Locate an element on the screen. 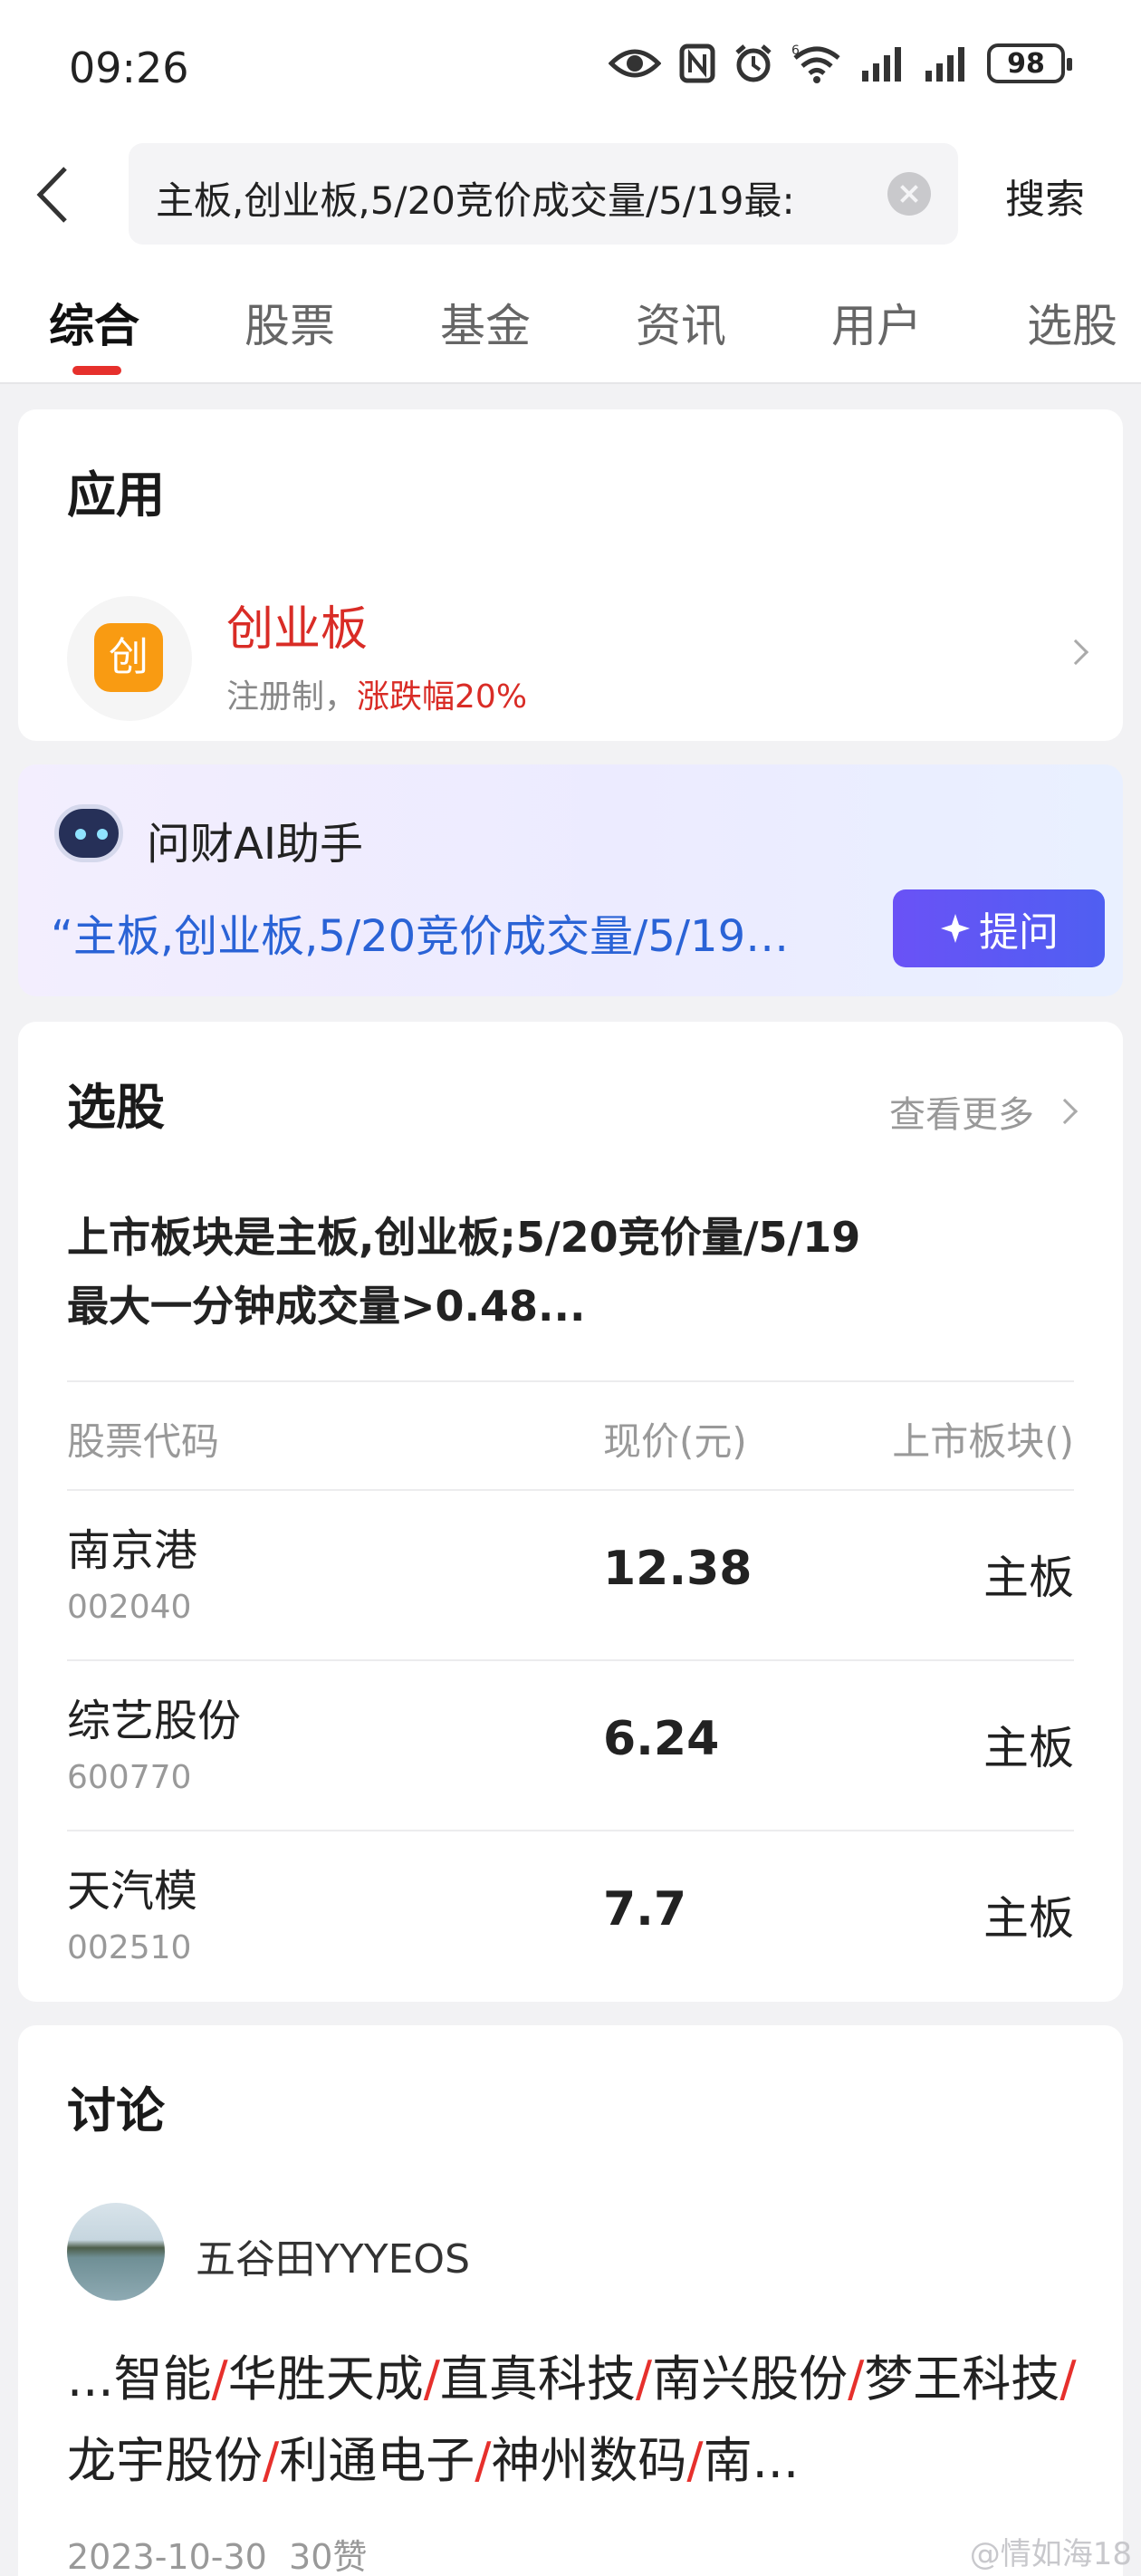 Image resolution: width=1141 pixels, height=2576 pixels. tab-stocks: 股票 is located at coordinates (289, 322).